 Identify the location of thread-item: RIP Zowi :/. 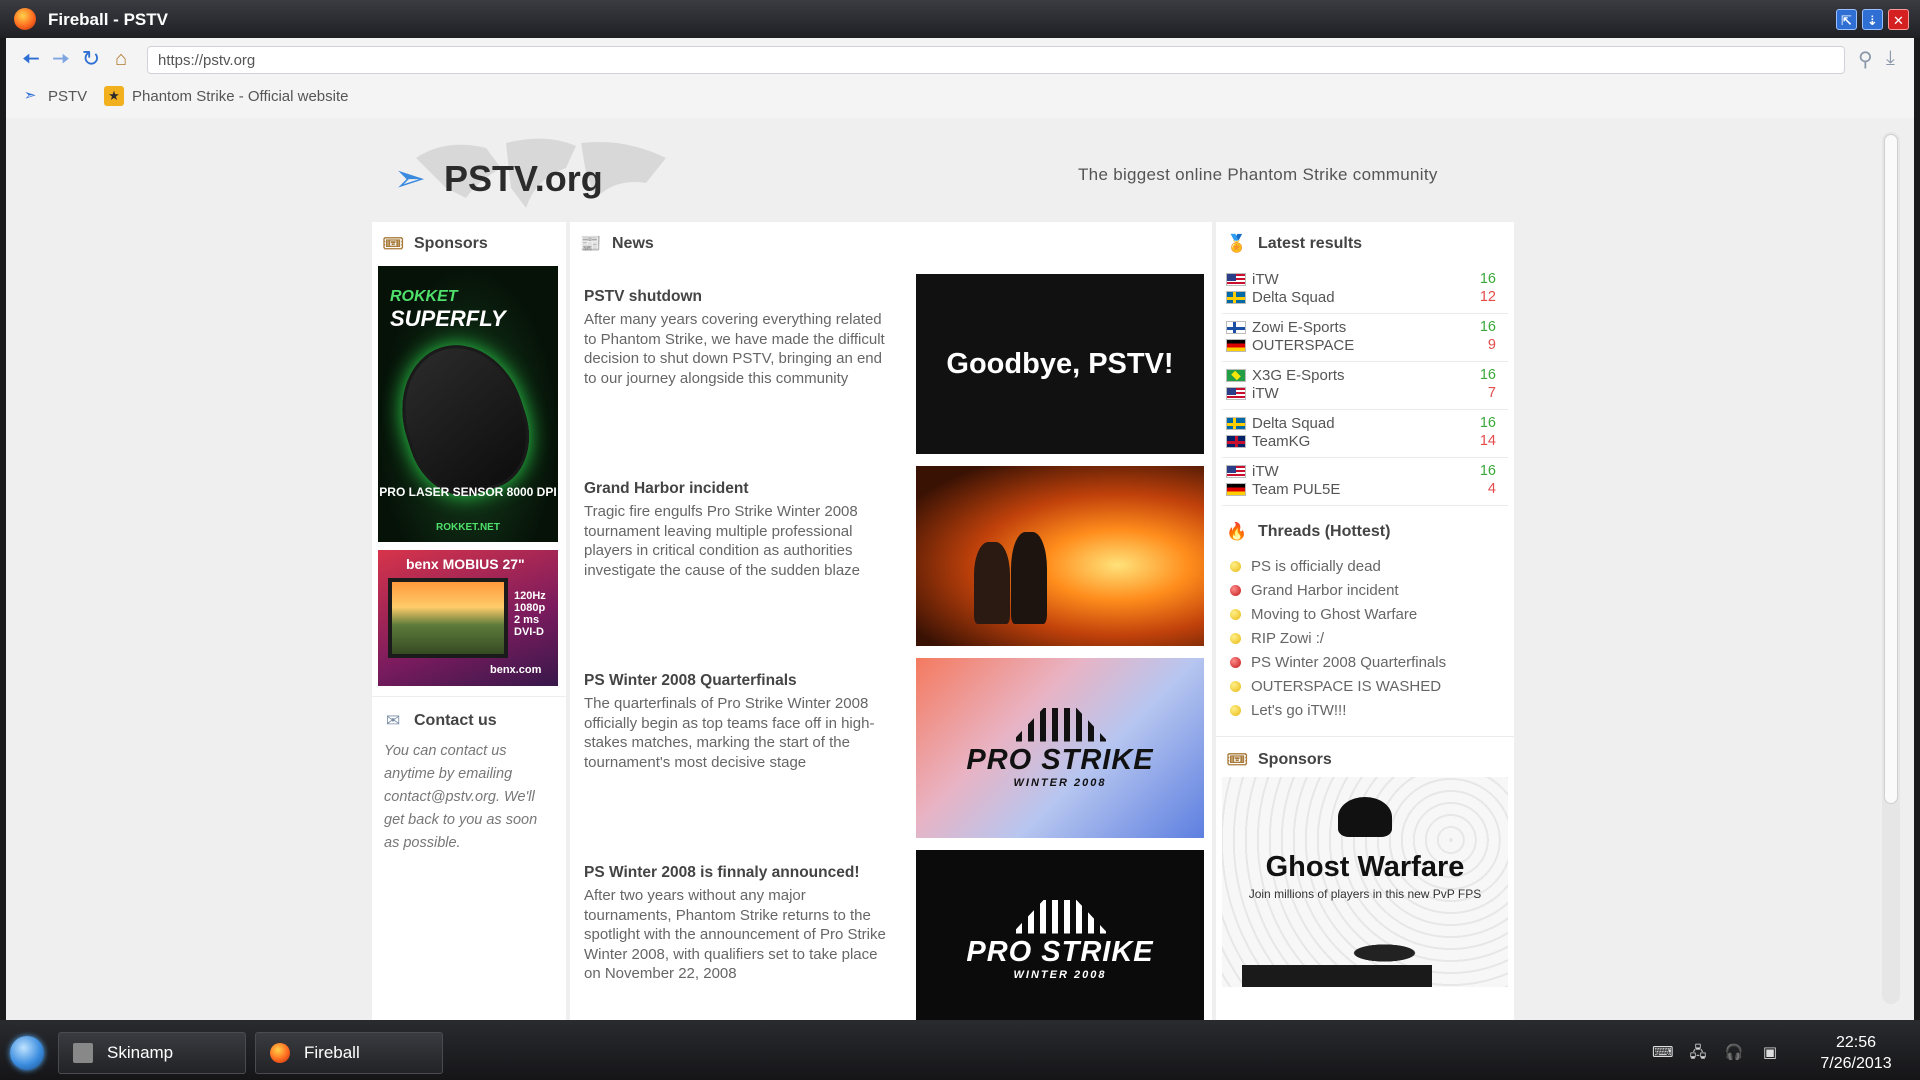
(1365, 638).